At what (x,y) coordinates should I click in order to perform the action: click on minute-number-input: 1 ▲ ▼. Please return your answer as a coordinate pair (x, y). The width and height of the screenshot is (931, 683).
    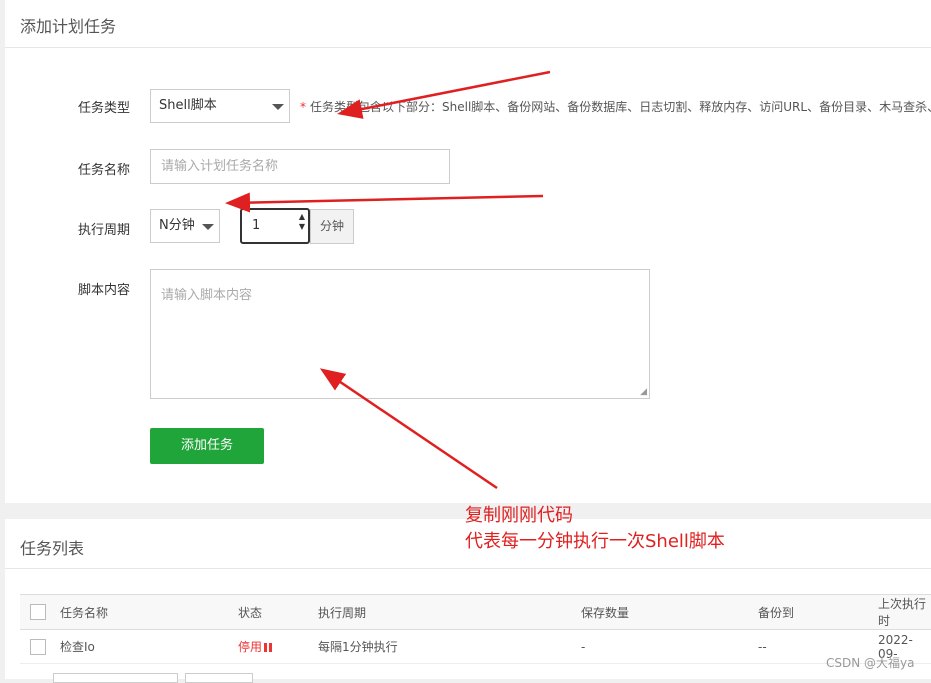
    Looking at the image, I should click on (275, 226).